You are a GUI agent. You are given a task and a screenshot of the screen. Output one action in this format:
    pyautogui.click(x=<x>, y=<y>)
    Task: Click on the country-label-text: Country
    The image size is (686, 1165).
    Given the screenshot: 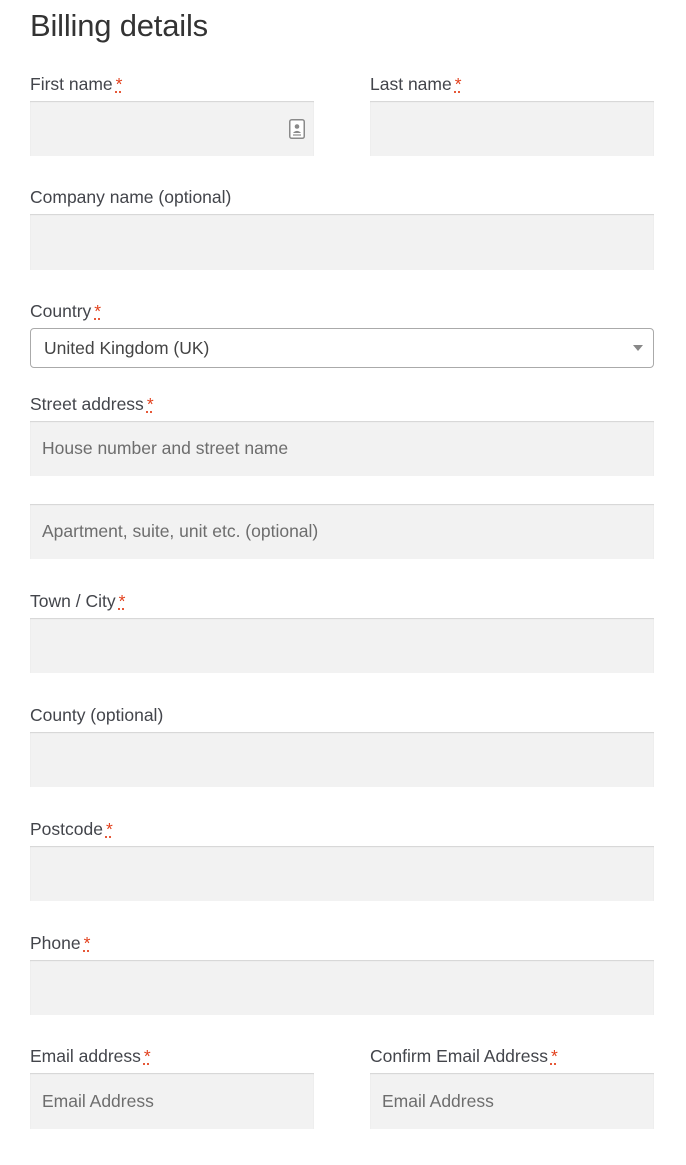 What is the action you would take?
    pyautogui.click(x=61, y=311)
    